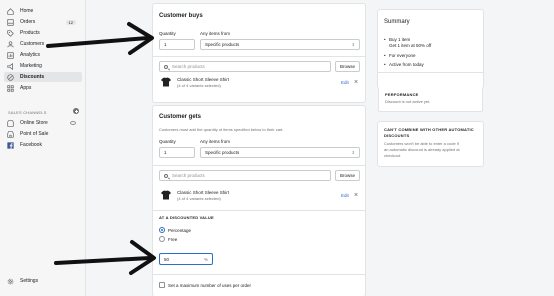 Image resolution: width=554 pixels, height=296 pixels. Describe the element at coordinates (162, 285) in the screenshot. I see `max-uses-checkbox` at that location.